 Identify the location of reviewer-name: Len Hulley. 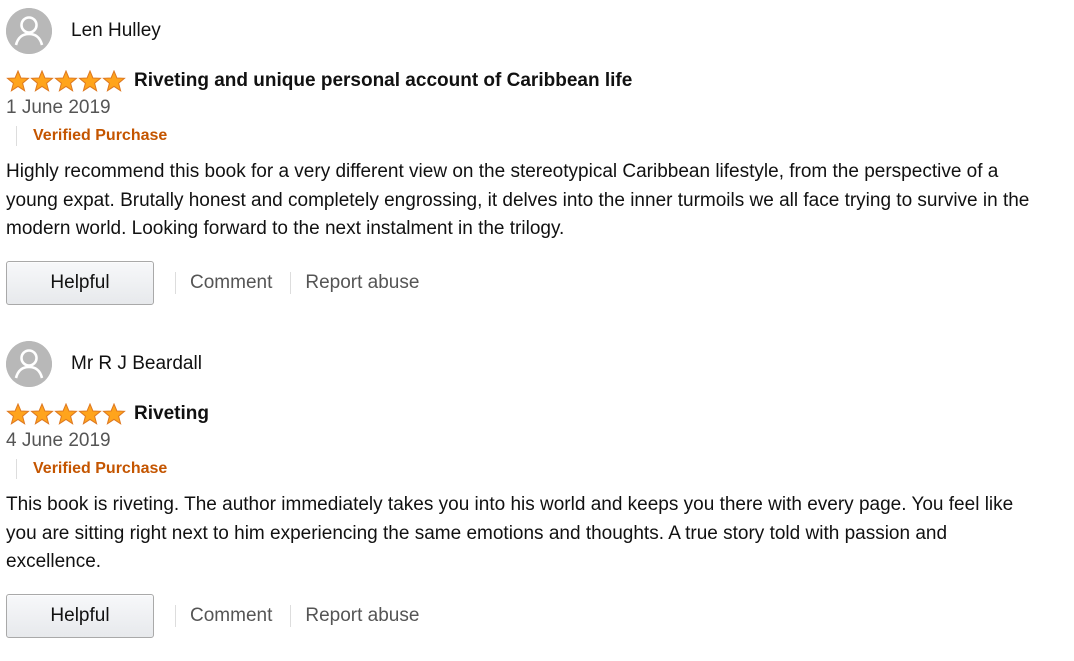
(116, 31).